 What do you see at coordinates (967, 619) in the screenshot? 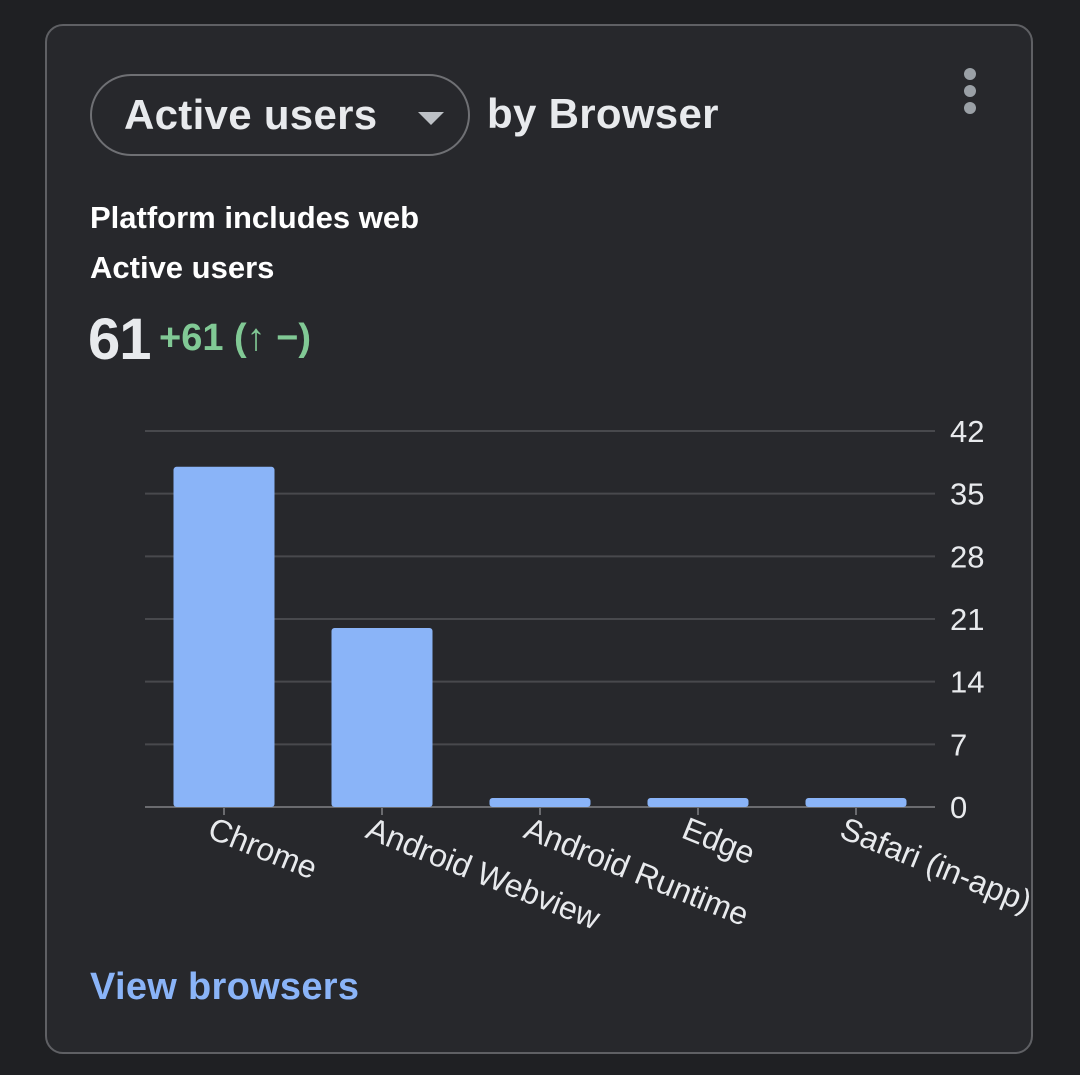
I see `y-tick-label: 21` at bounding box center [967, 619].